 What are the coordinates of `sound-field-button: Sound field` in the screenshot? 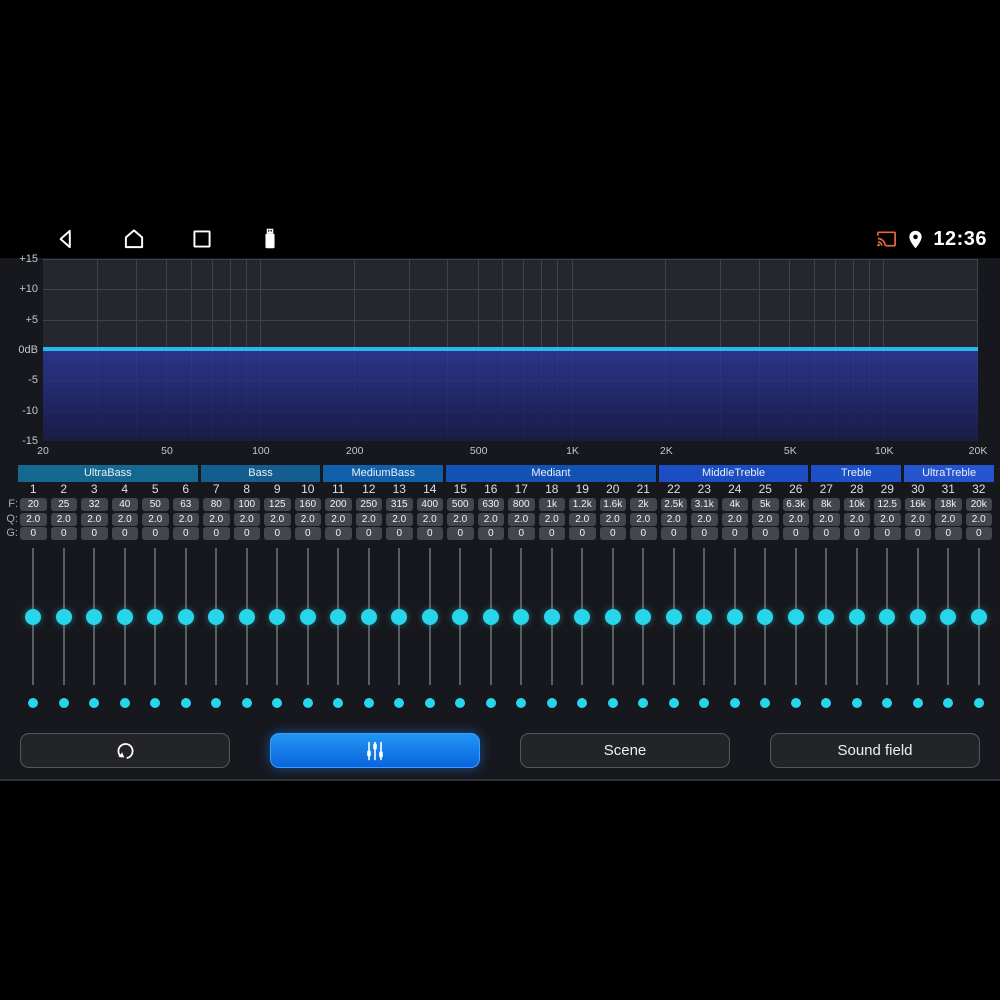 It's located at (875, 750).